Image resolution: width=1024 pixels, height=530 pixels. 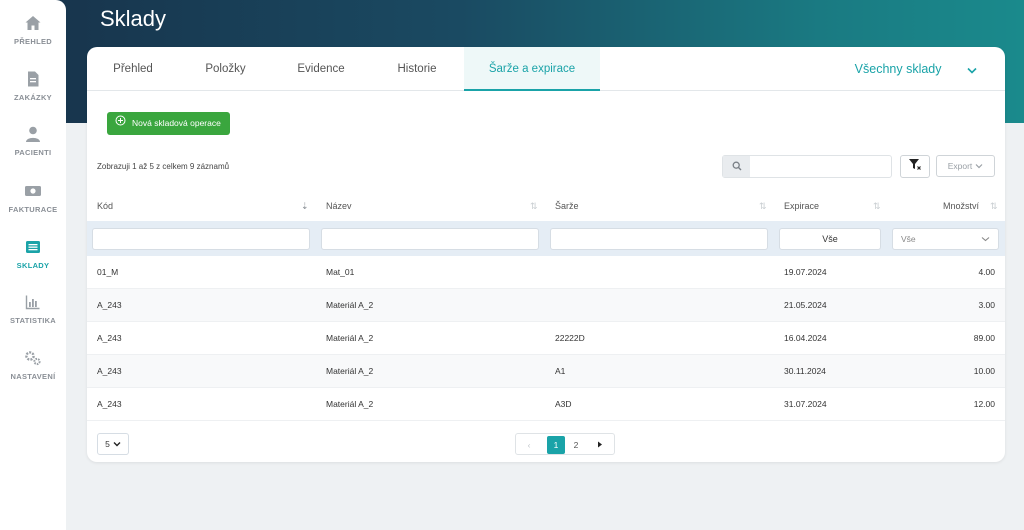 What do you see at coordinates (305, 206) in the screenshot?
I see `sort-asc-icon: ⇣` at bounding box center [305, 206].